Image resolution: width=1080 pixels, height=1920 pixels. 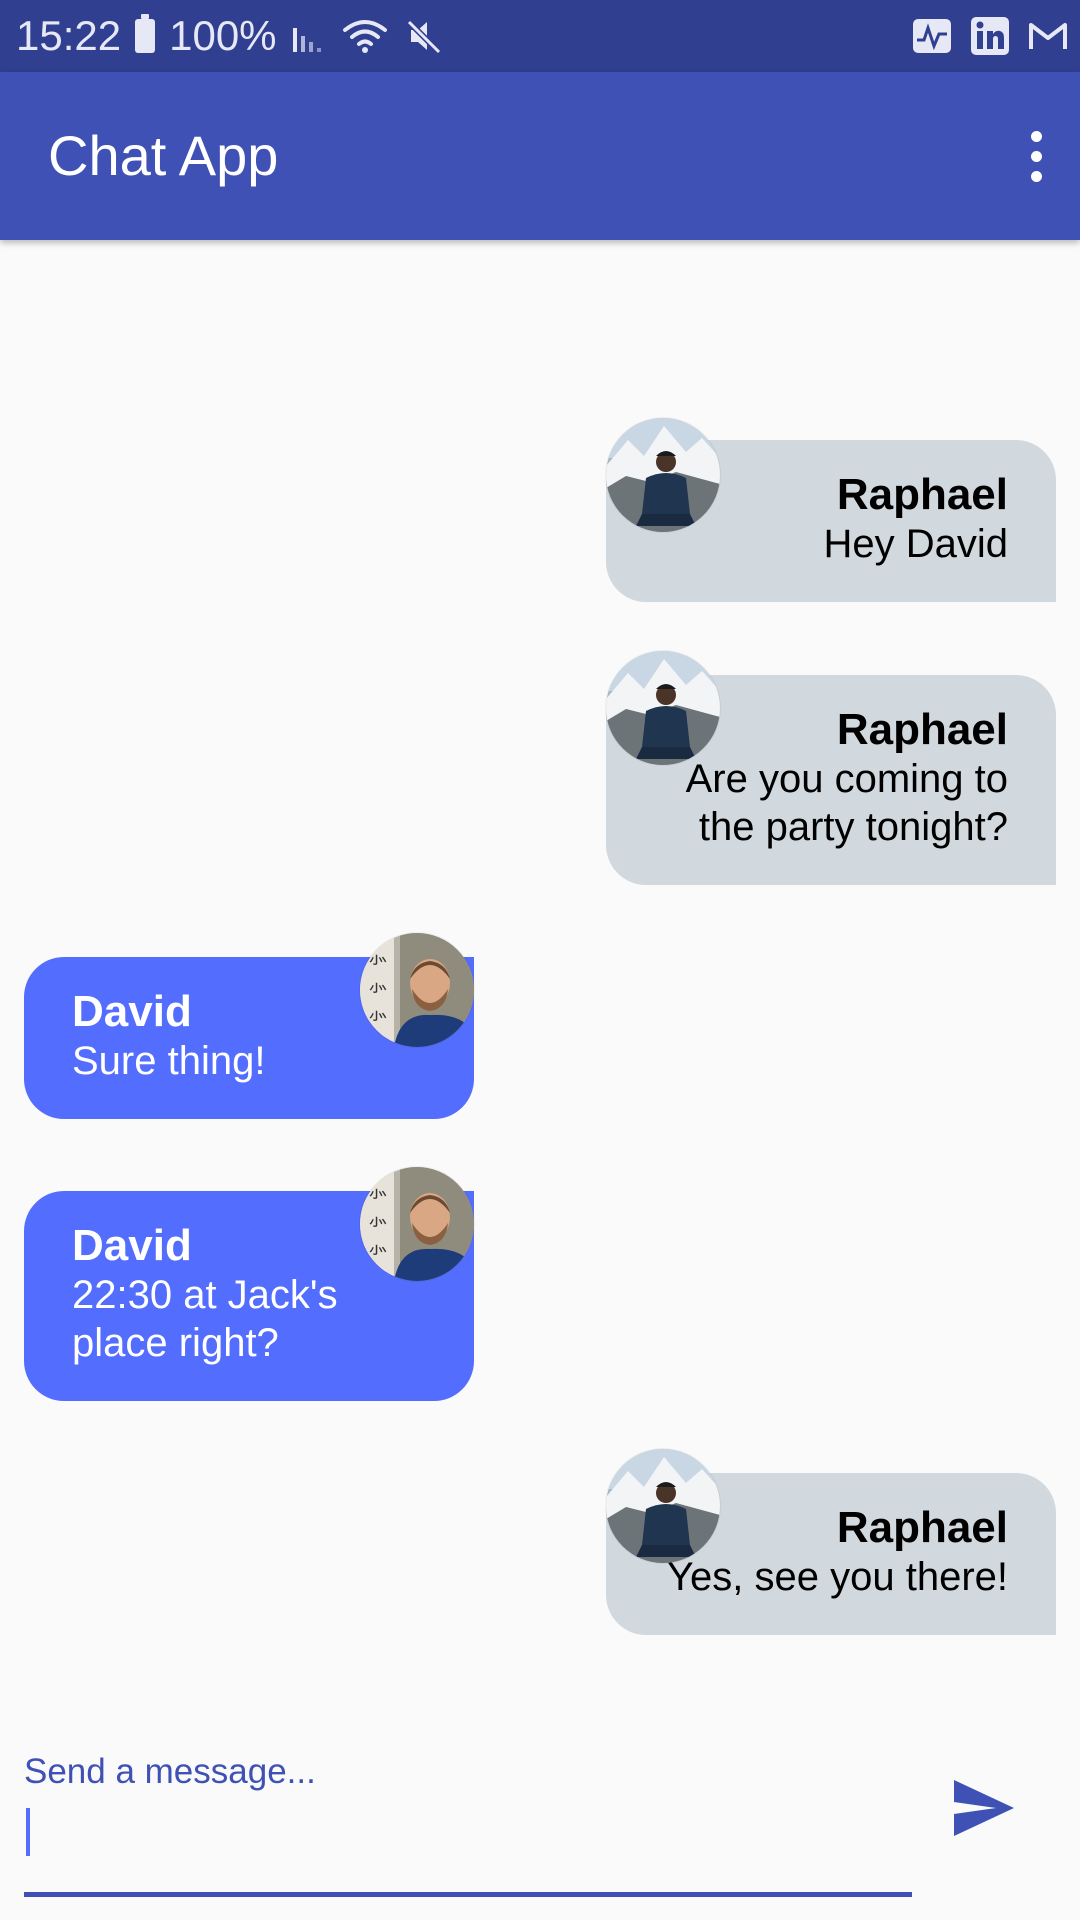 What do you see at coordinates (223, 35) in the screenshot?
I see `battery-percent: 100%` at bounding box center [223, 35].